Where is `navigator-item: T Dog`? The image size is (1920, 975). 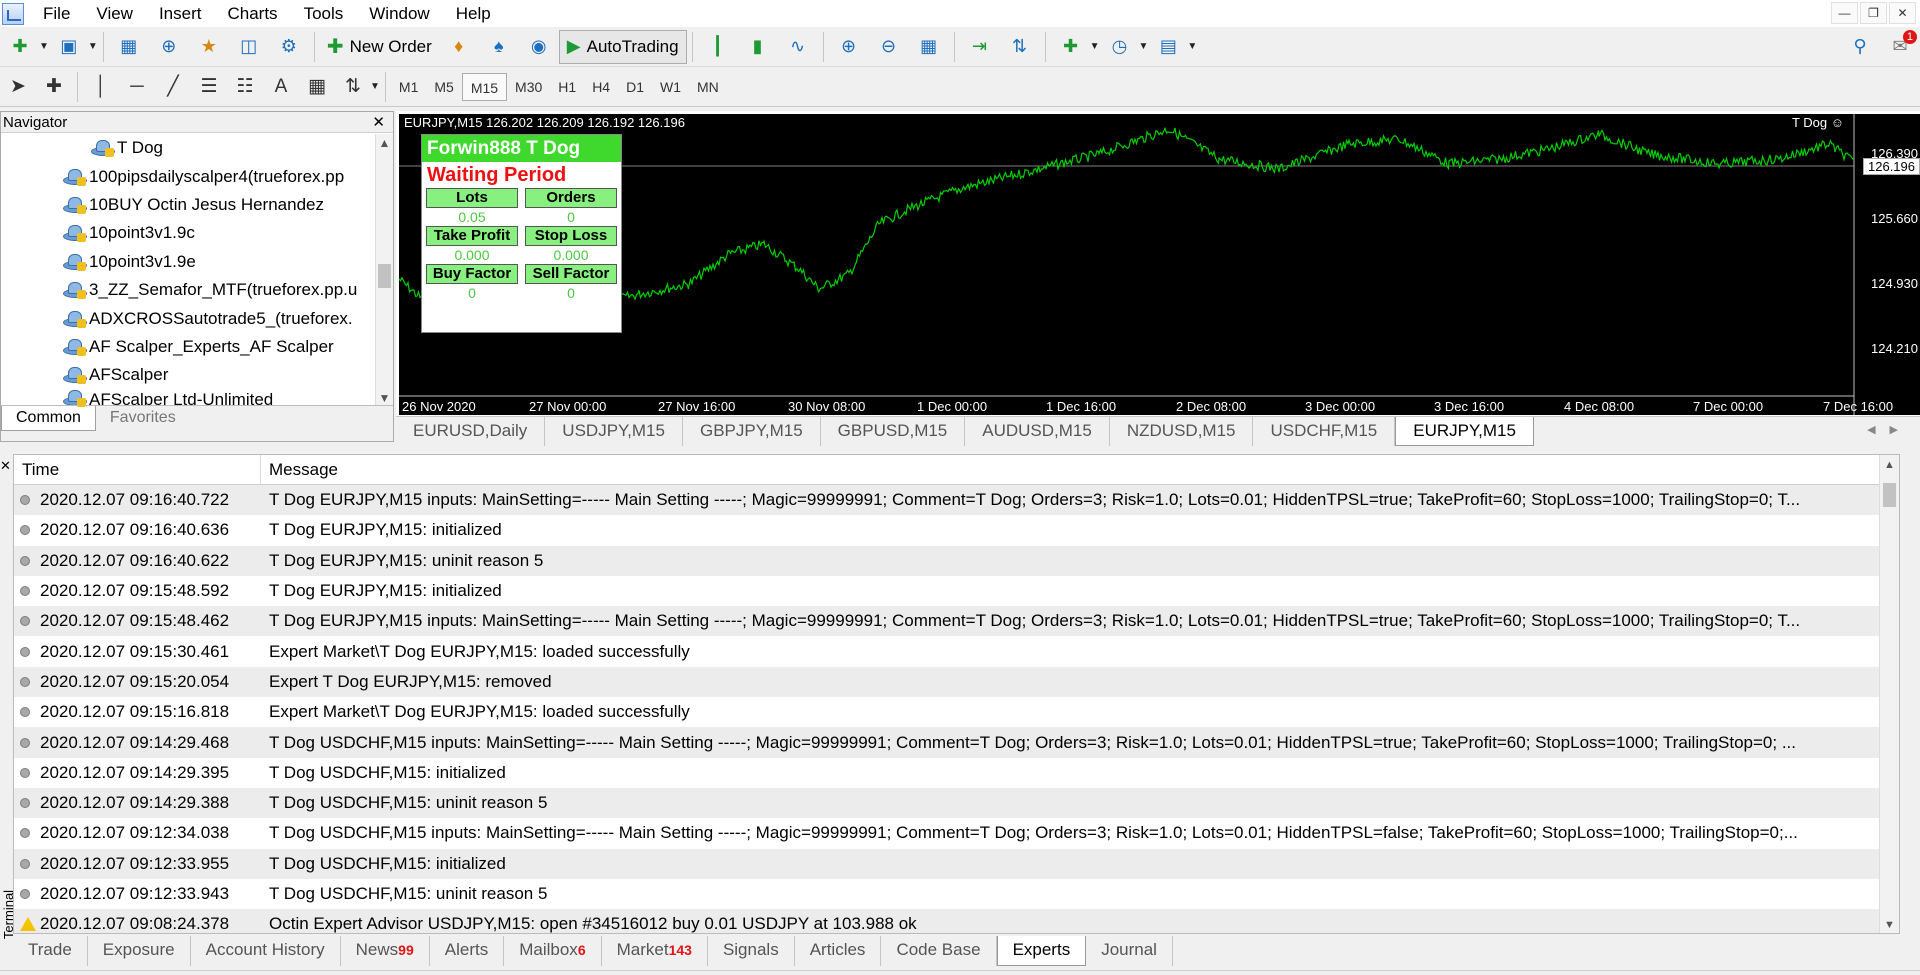
navigator-item: T Dog is located at coordinates (188, 148).